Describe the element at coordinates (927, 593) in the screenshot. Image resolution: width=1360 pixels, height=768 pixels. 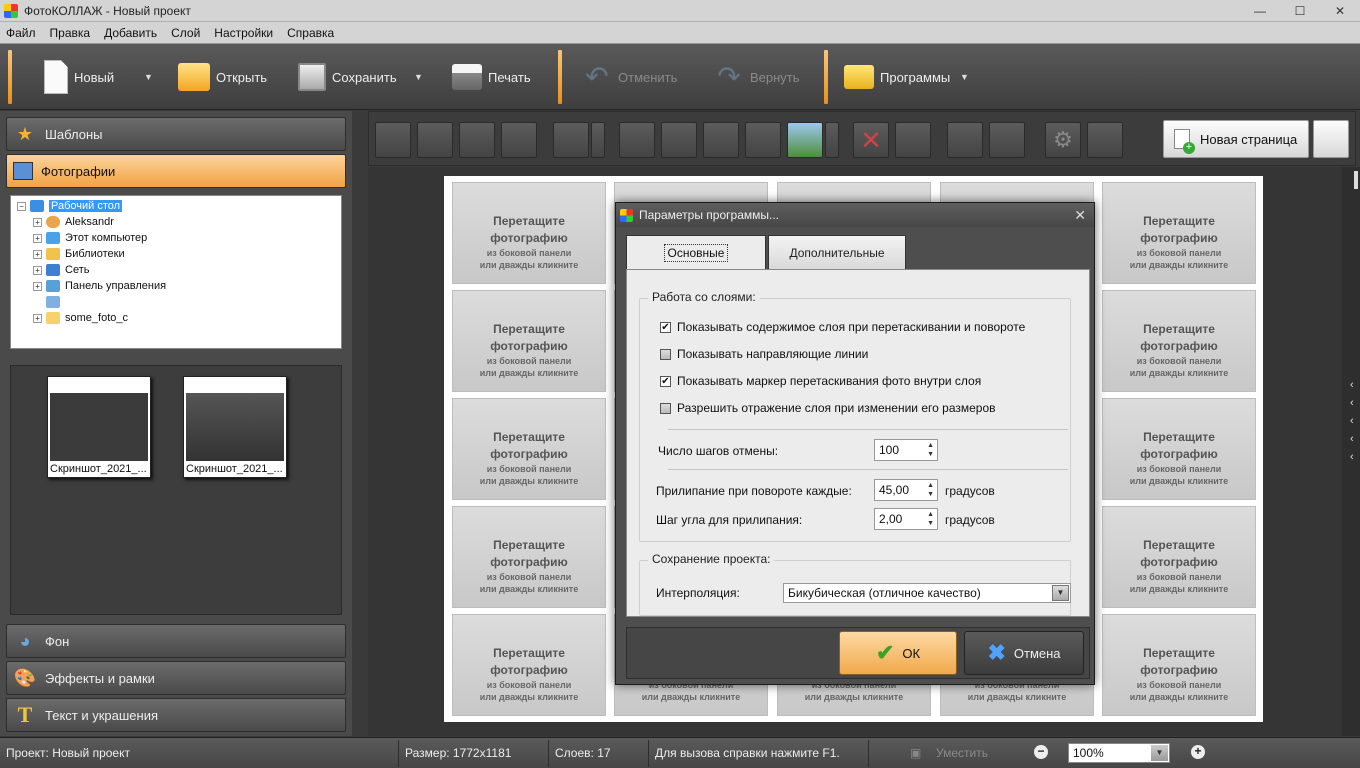
I see `interpolation-select: Бикубическая (отличное качество) ▼` at that location.